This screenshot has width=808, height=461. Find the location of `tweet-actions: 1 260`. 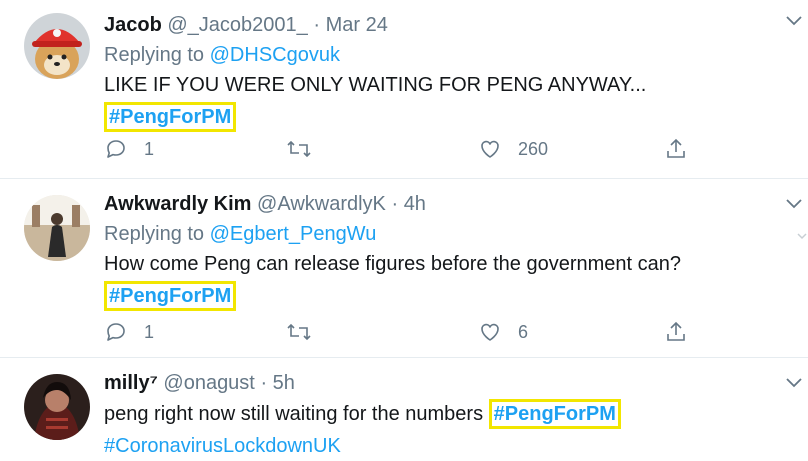

tweet-actions: 1 260 is located at coordinates (414, 149).